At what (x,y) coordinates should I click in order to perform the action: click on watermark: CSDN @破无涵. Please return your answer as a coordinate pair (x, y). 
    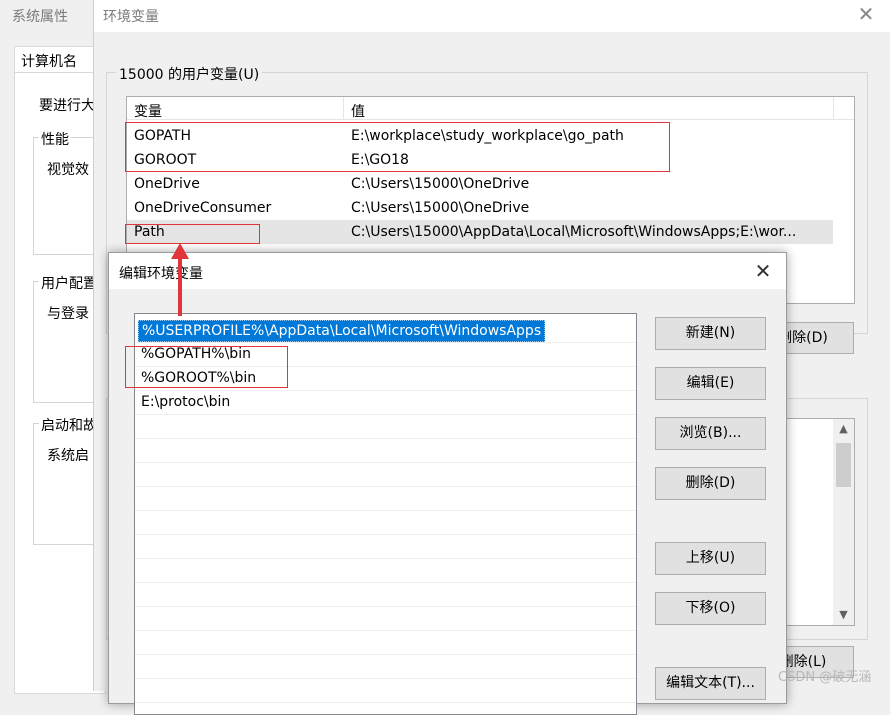
    Looking at the image, I should click on (825, 677).